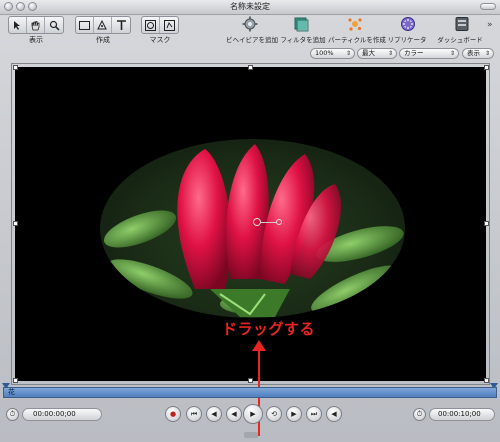  Describe the element at coordinates (488, 6) in the screenshot. I see `toolbar-toggle-button` at that location.